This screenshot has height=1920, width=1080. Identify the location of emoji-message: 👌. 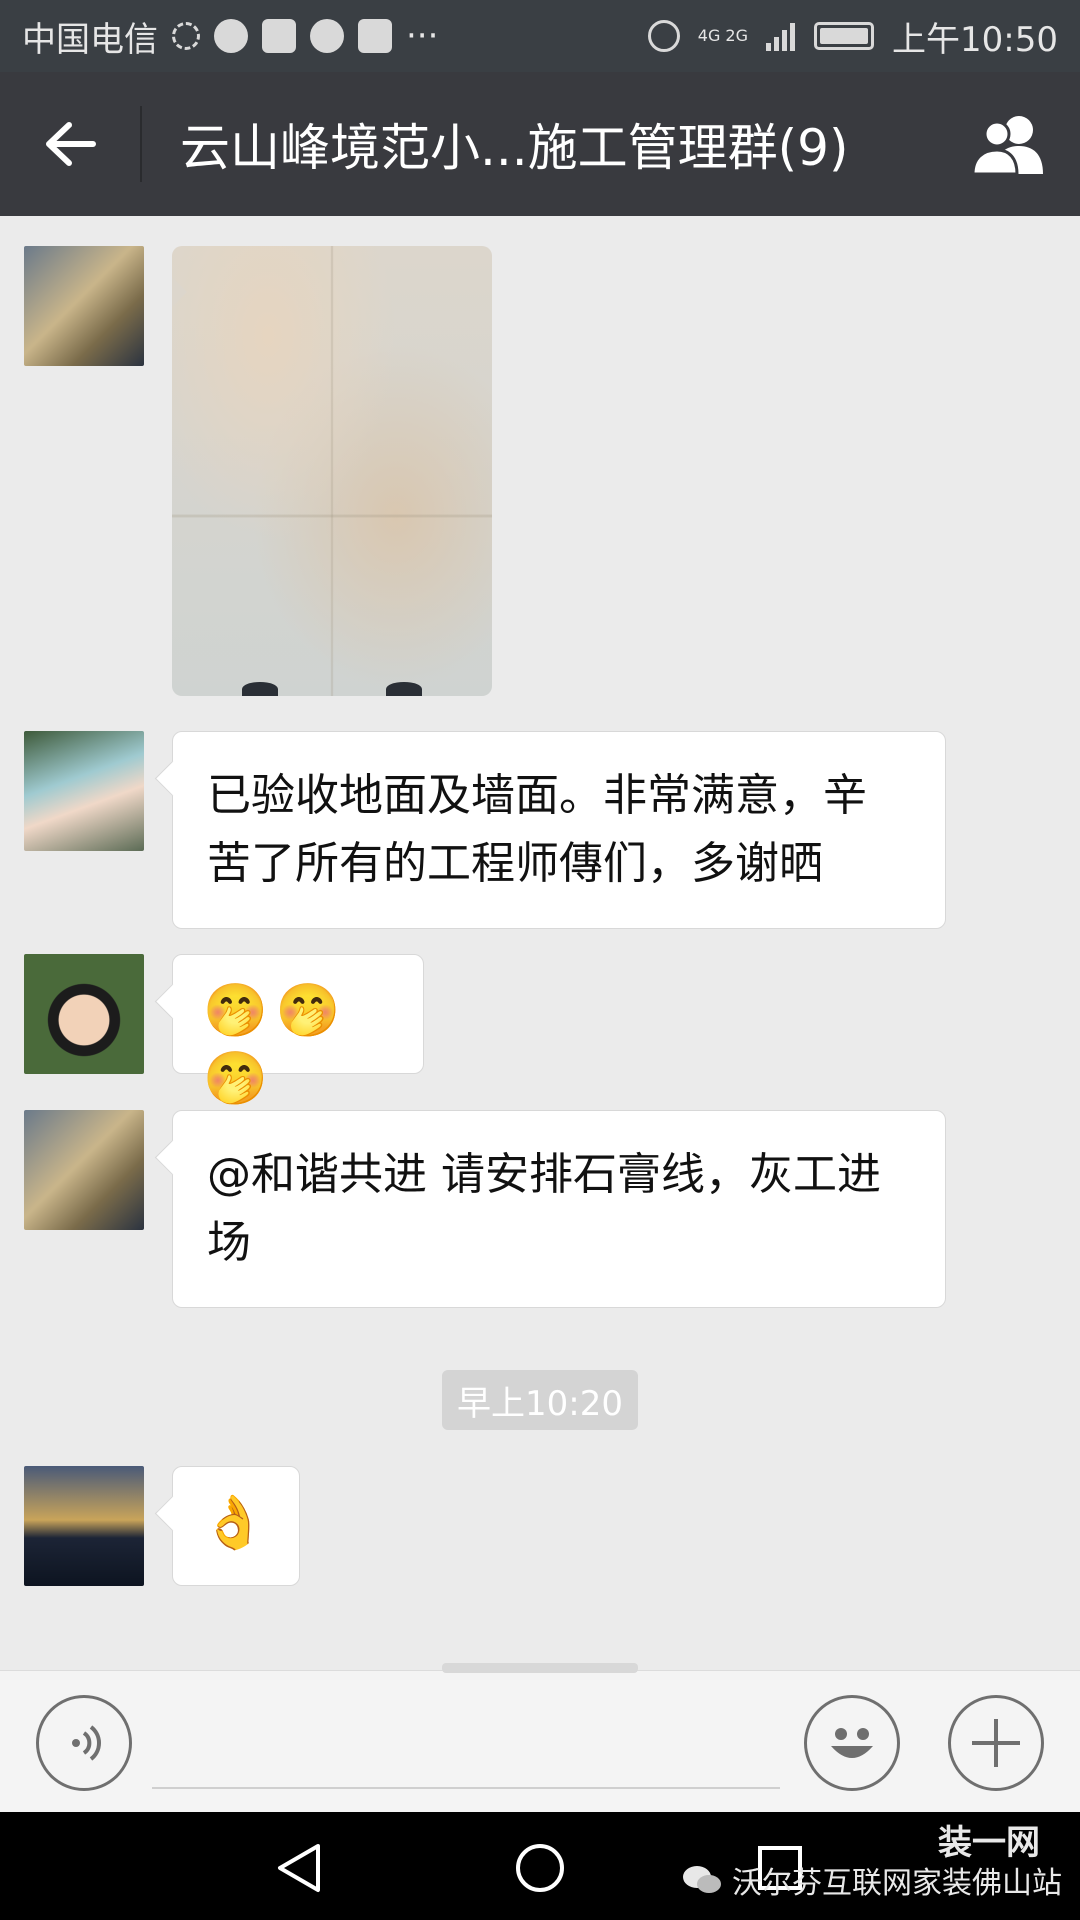
(236, 1526).